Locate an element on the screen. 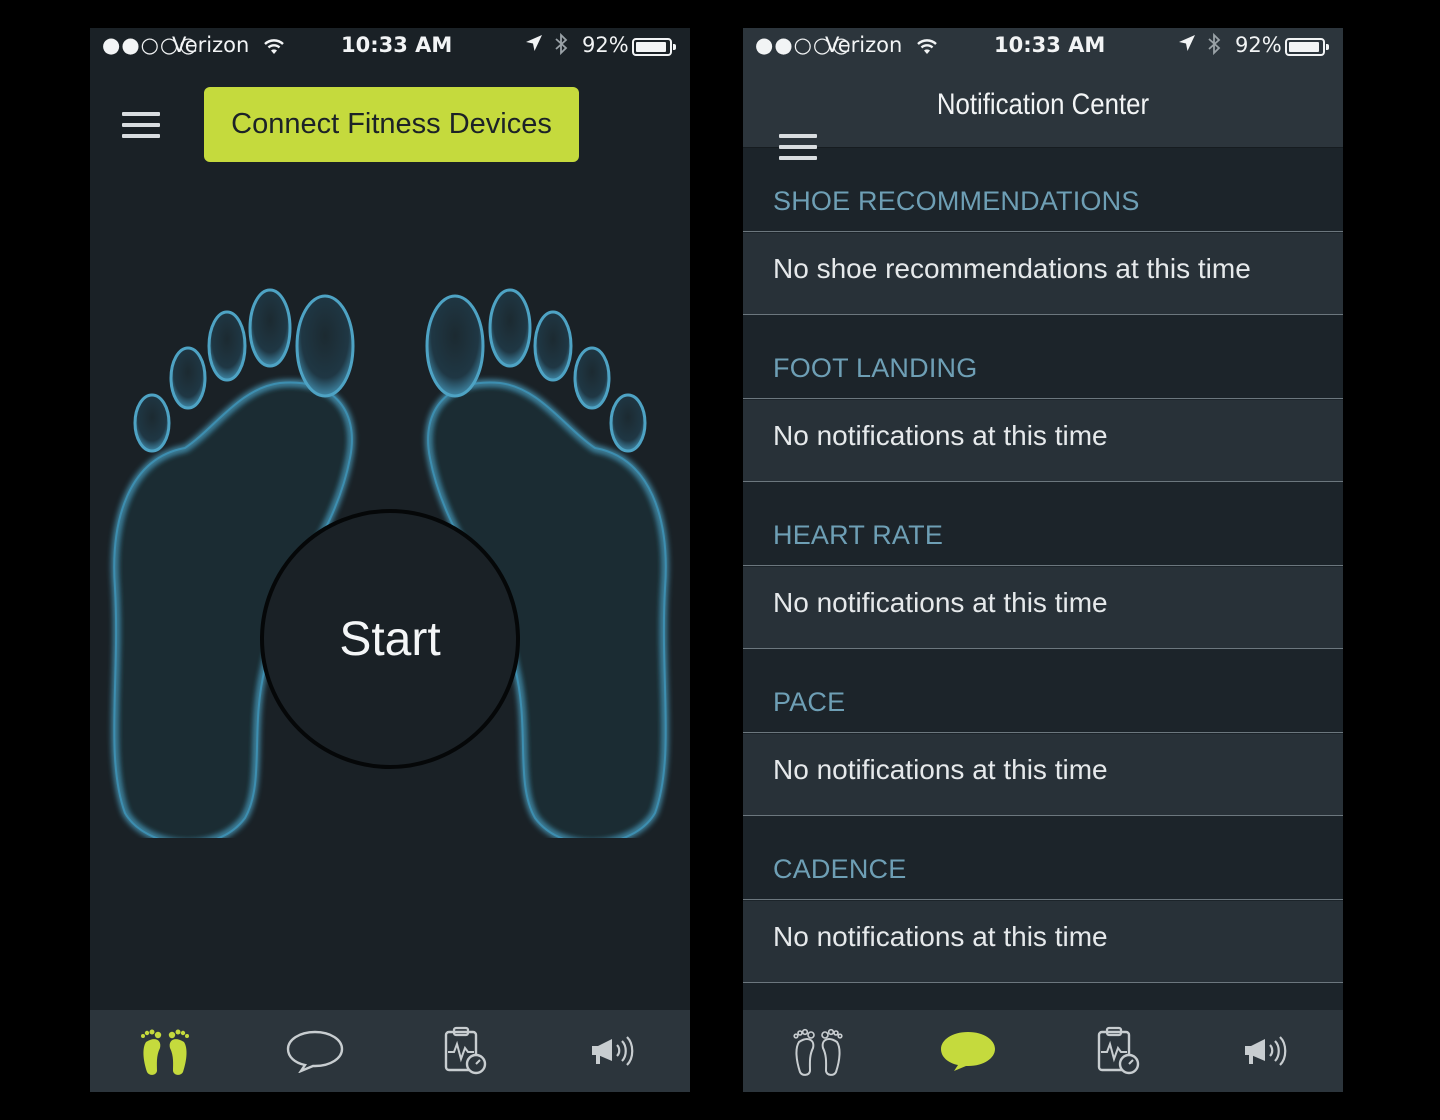  section-header: CADENCE is located at coordinates (840, 869).